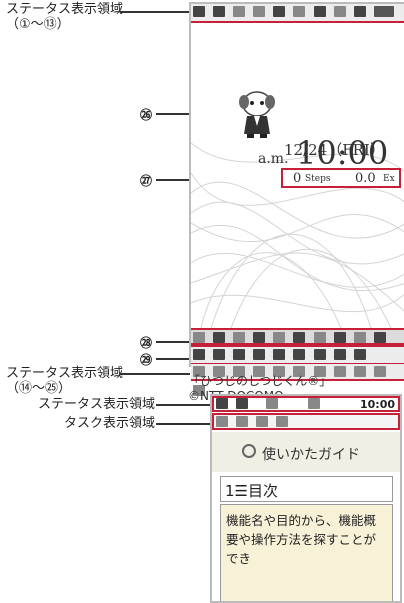 The height and width of the screenshot is (603, 404). I want to click on steps-value: 0, so click(297, 178).